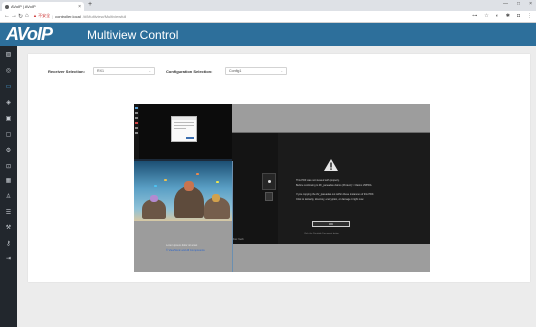  Describe the element at coordinates (486, 16) in the screenshot. I see `bookmark-star-icon: ☆` at that location.